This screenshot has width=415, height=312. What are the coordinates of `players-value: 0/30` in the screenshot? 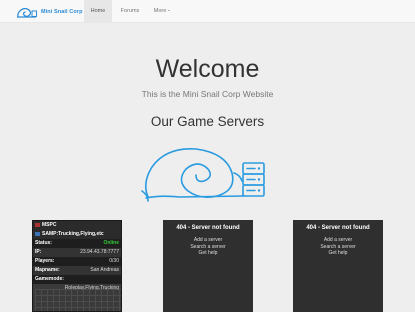 It's located at (114, 261).